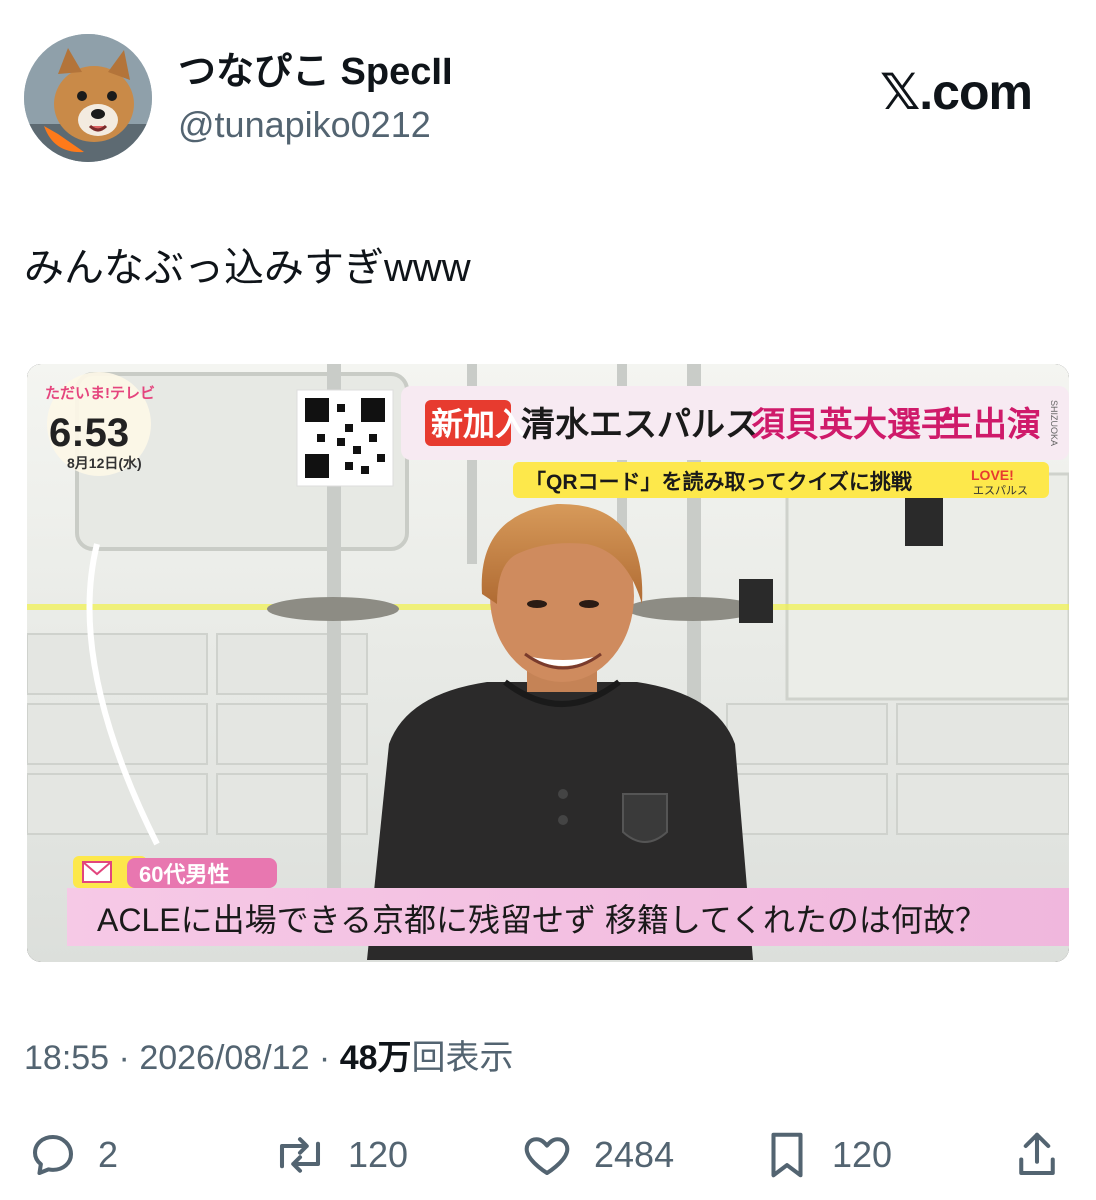  Describe the element at coordinates (358, 1058) in the screenshot. I see `views-count: 48` at that location.